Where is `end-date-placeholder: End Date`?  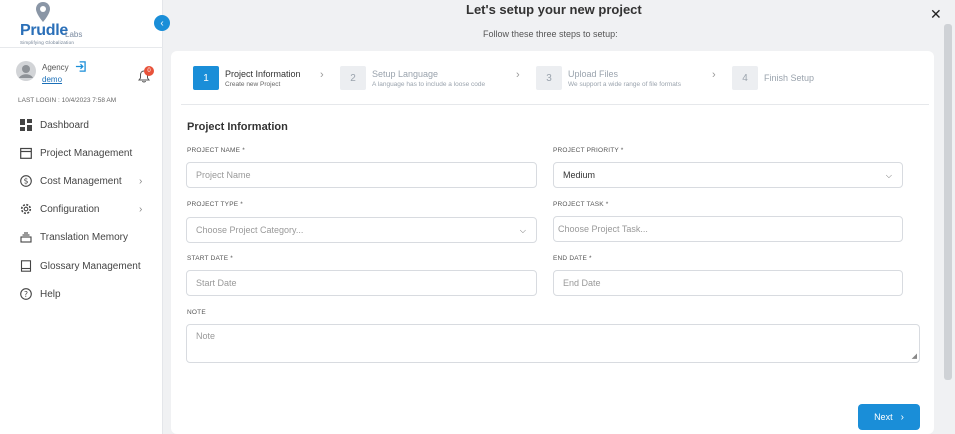 end-date-placeholder: End Date is located at coordinates (582, 283).